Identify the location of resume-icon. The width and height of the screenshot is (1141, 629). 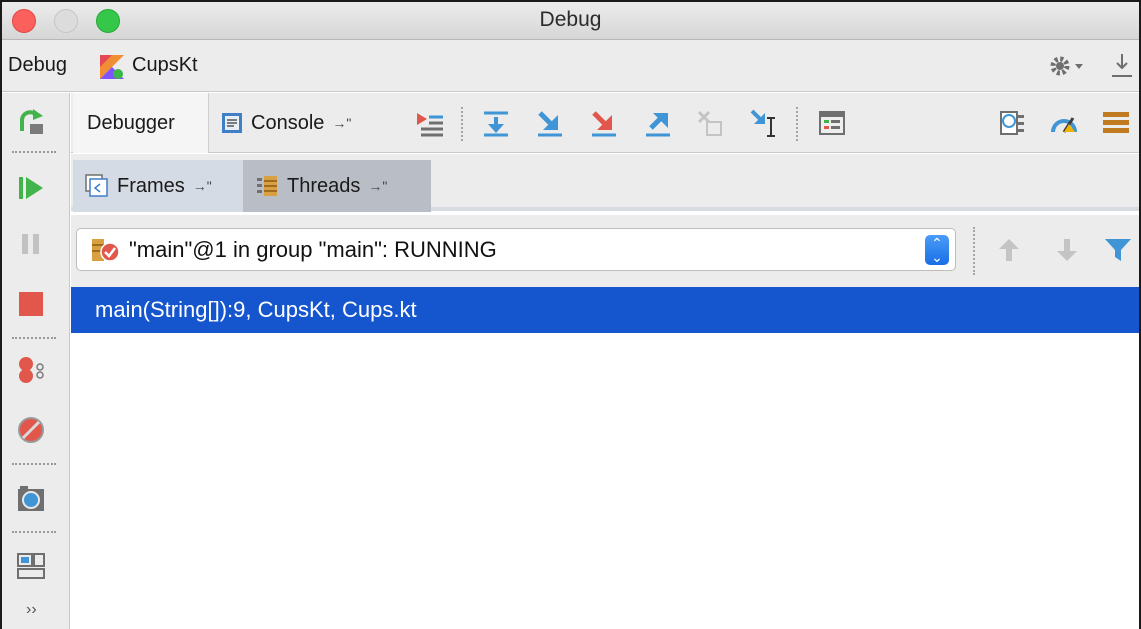
(31, 188).